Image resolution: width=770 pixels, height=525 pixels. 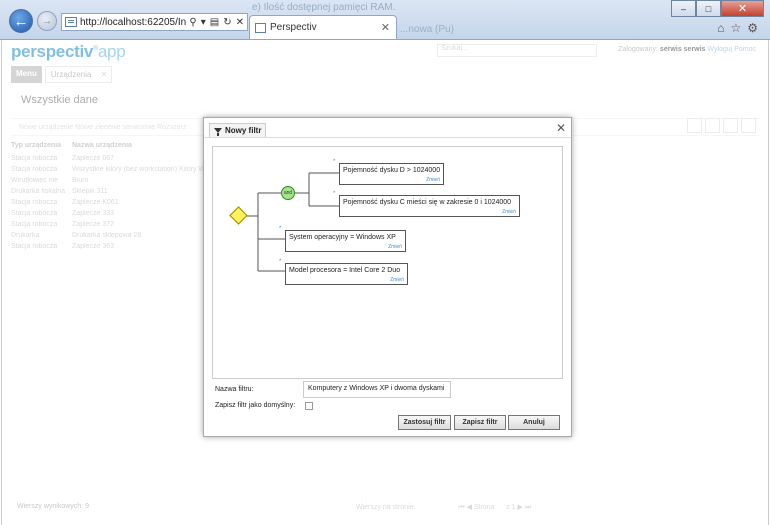 I want to click on tab-title: Perspectiv, so click(x=293, y=27).